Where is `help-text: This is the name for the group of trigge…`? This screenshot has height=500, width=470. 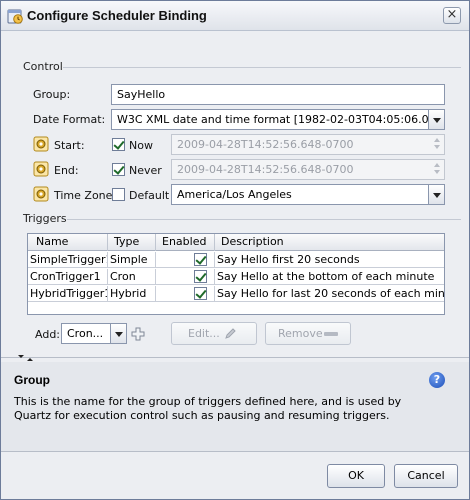 help-text: This is the name for the group of trigge… is located at coordinates (208, 408).